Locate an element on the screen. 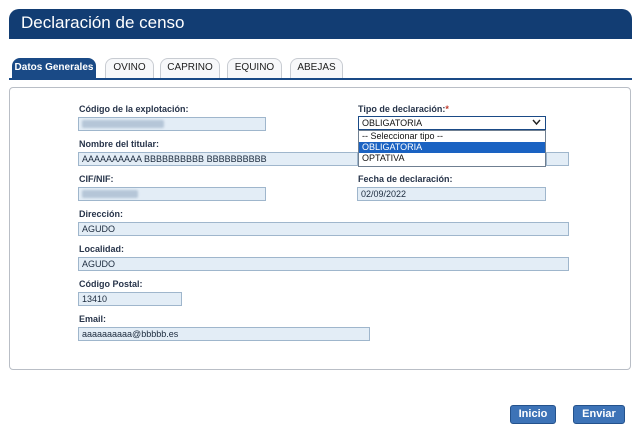 Image resolution: width=636 pixels, height=432 pixels. inicio-button: Inicio is located at coordinates (533, 414).